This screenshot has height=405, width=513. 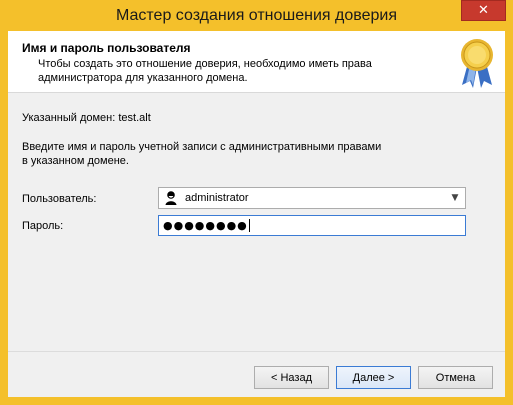 What do you see at coordinates (312, 225) in the screenshot?
I see `password-field: ●●●●●●●●` at bounding box center [312, 225].